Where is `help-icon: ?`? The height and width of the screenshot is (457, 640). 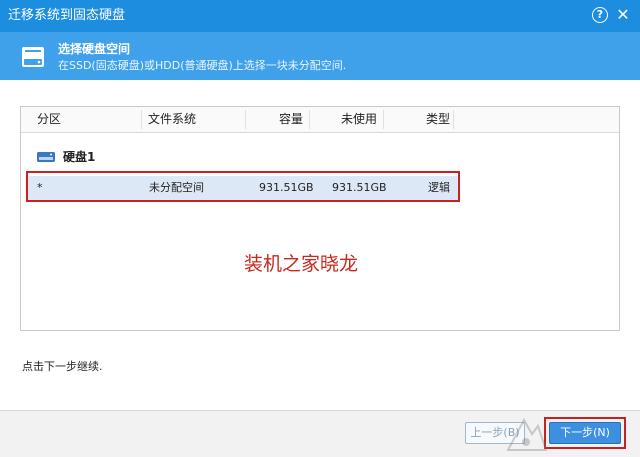
help-icon: ? is located at coordinates (600, 15).